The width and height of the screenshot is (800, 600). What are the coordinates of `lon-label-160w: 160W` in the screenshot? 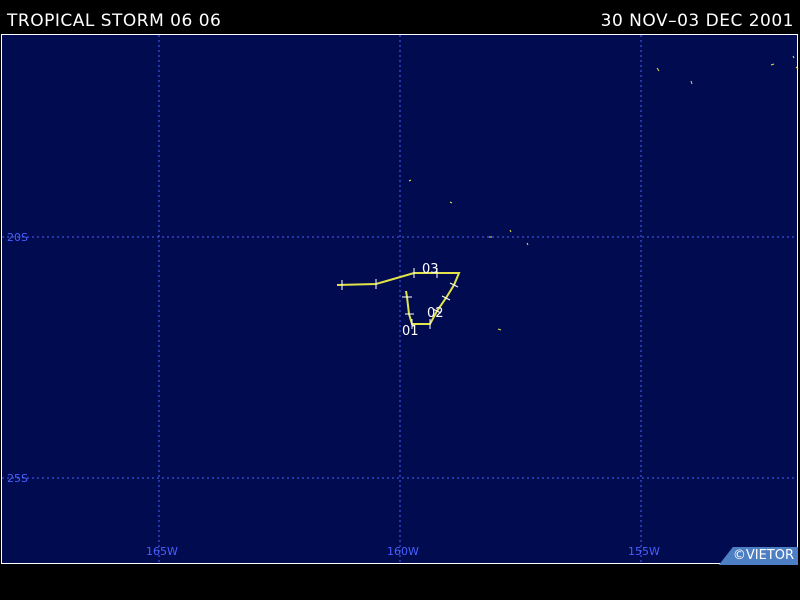 It's located at (403, 551).